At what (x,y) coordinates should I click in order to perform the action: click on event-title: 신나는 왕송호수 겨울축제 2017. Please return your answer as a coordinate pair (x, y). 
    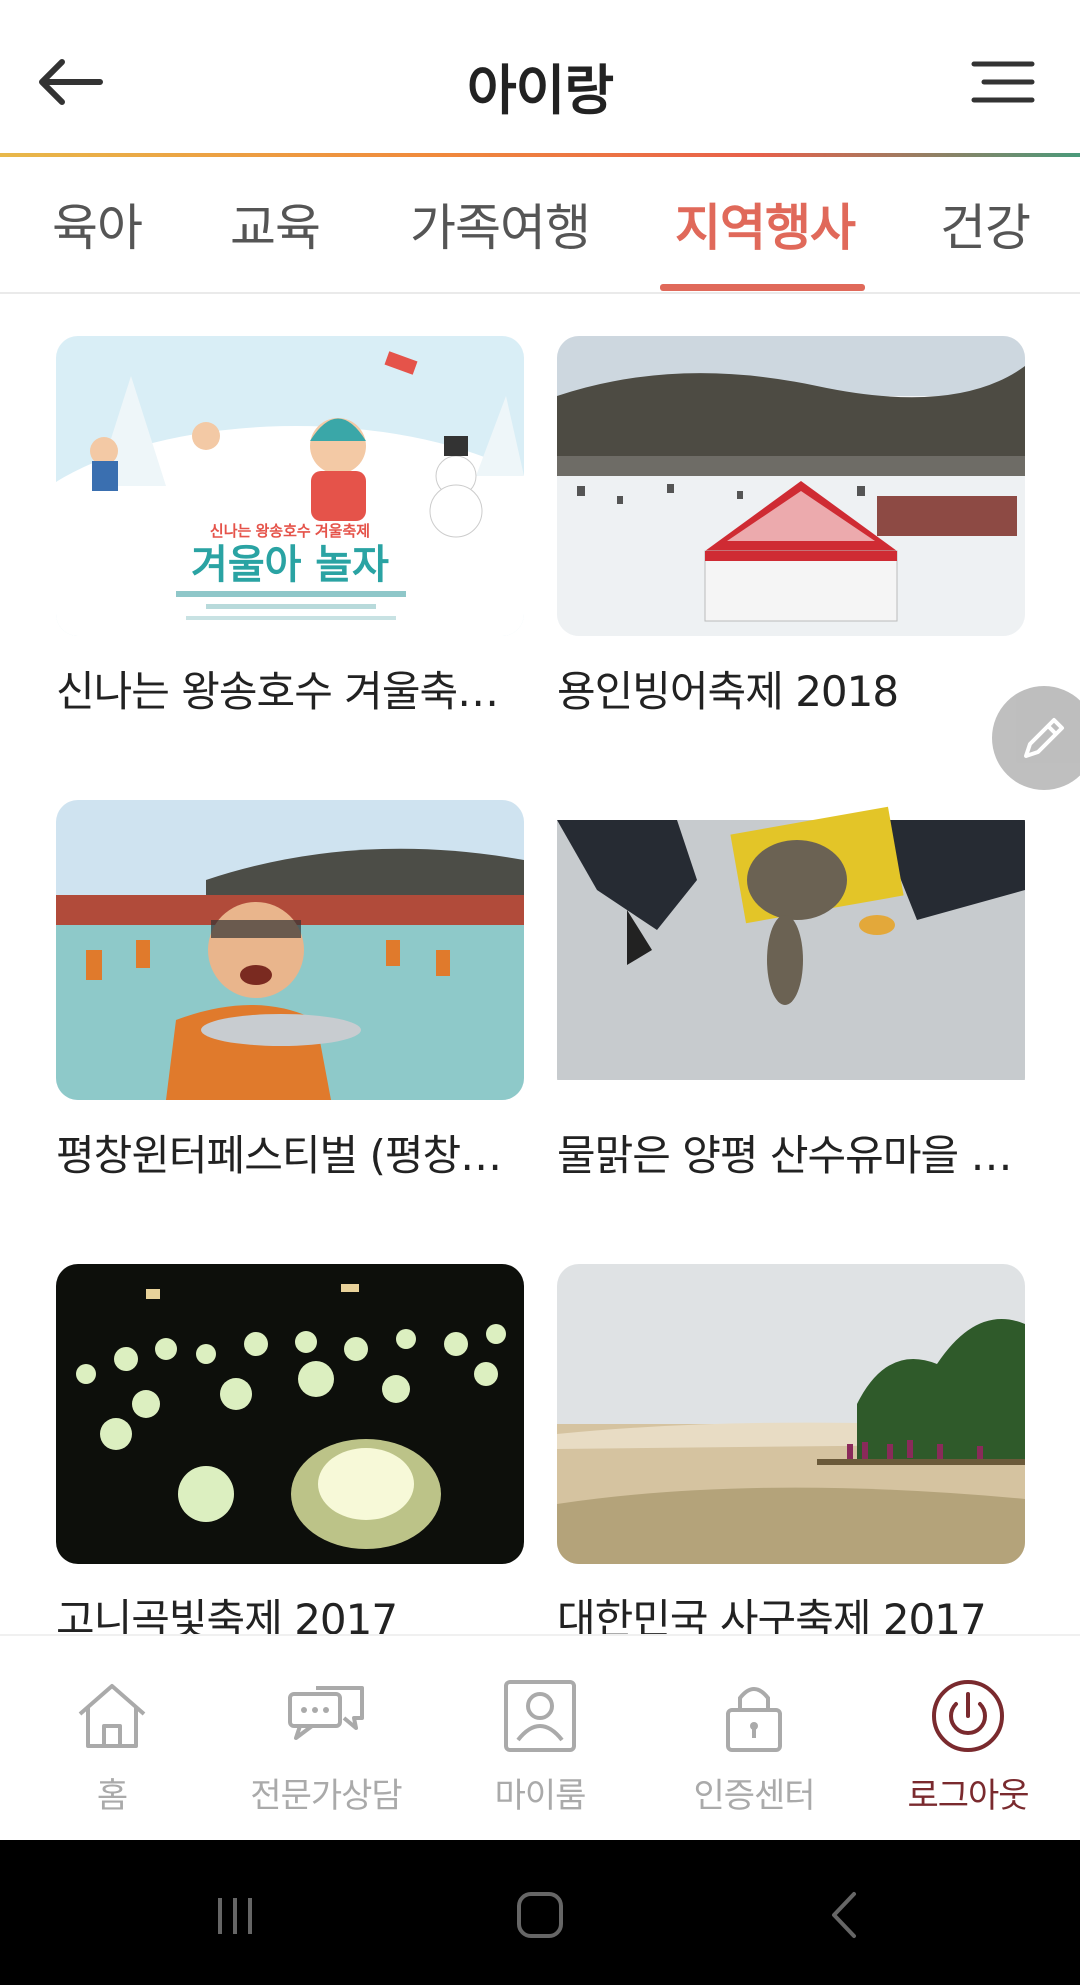
    Looking at the image, I should click on (290, 691).